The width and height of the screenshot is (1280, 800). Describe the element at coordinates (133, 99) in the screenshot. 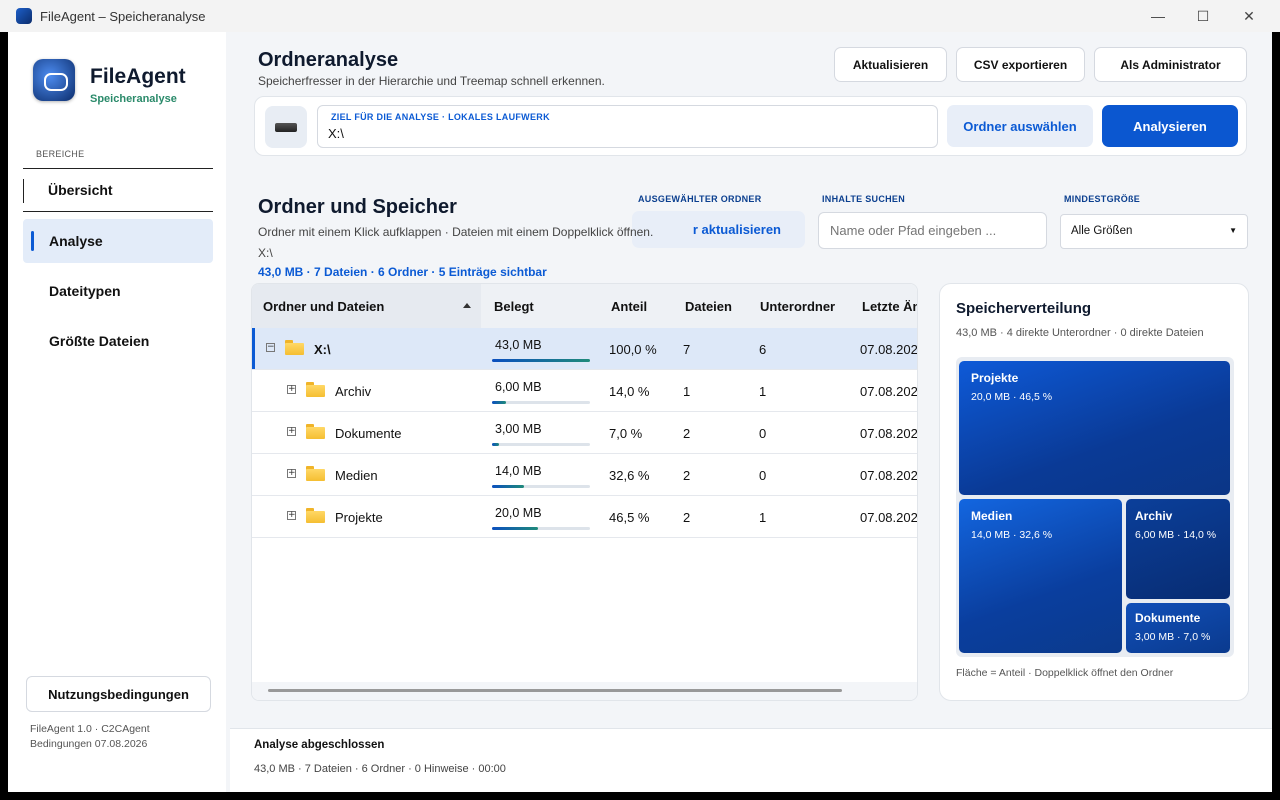

I see `brand-subtitle: Speicheranalyse` at that location.